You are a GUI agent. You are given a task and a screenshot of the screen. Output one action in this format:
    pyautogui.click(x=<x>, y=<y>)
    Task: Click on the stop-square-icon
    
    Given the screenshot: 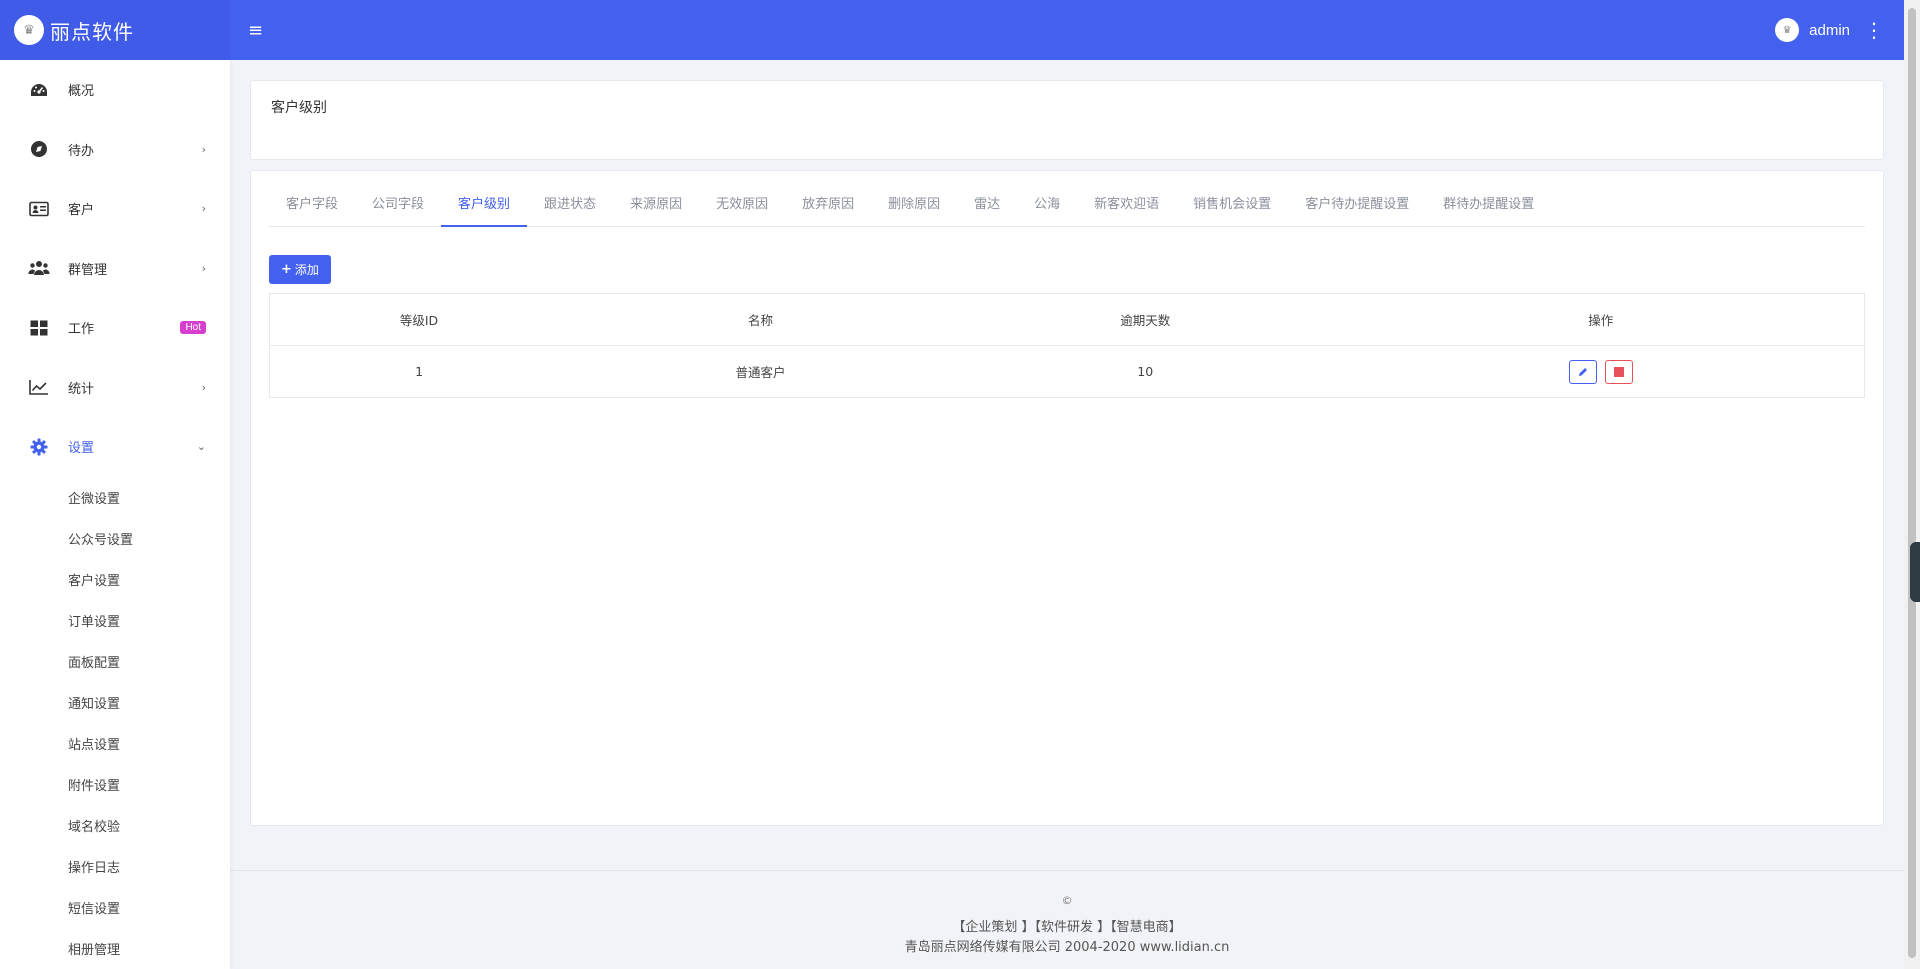 What is the action you would take?
    pyautogui.click(x=1618, y=371)
    